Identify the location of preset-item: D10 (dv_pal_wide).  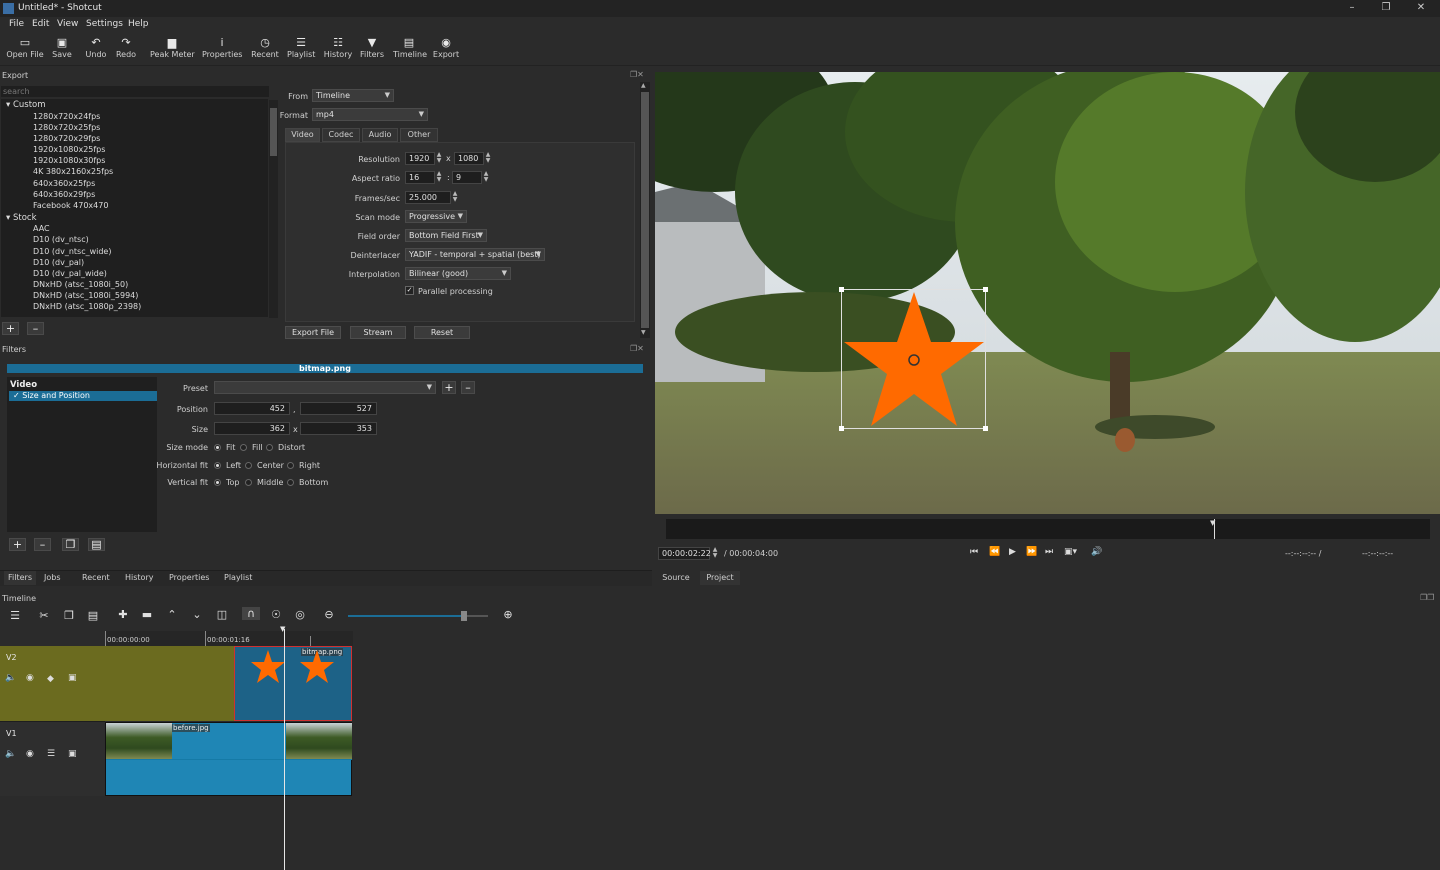
(70, 273).